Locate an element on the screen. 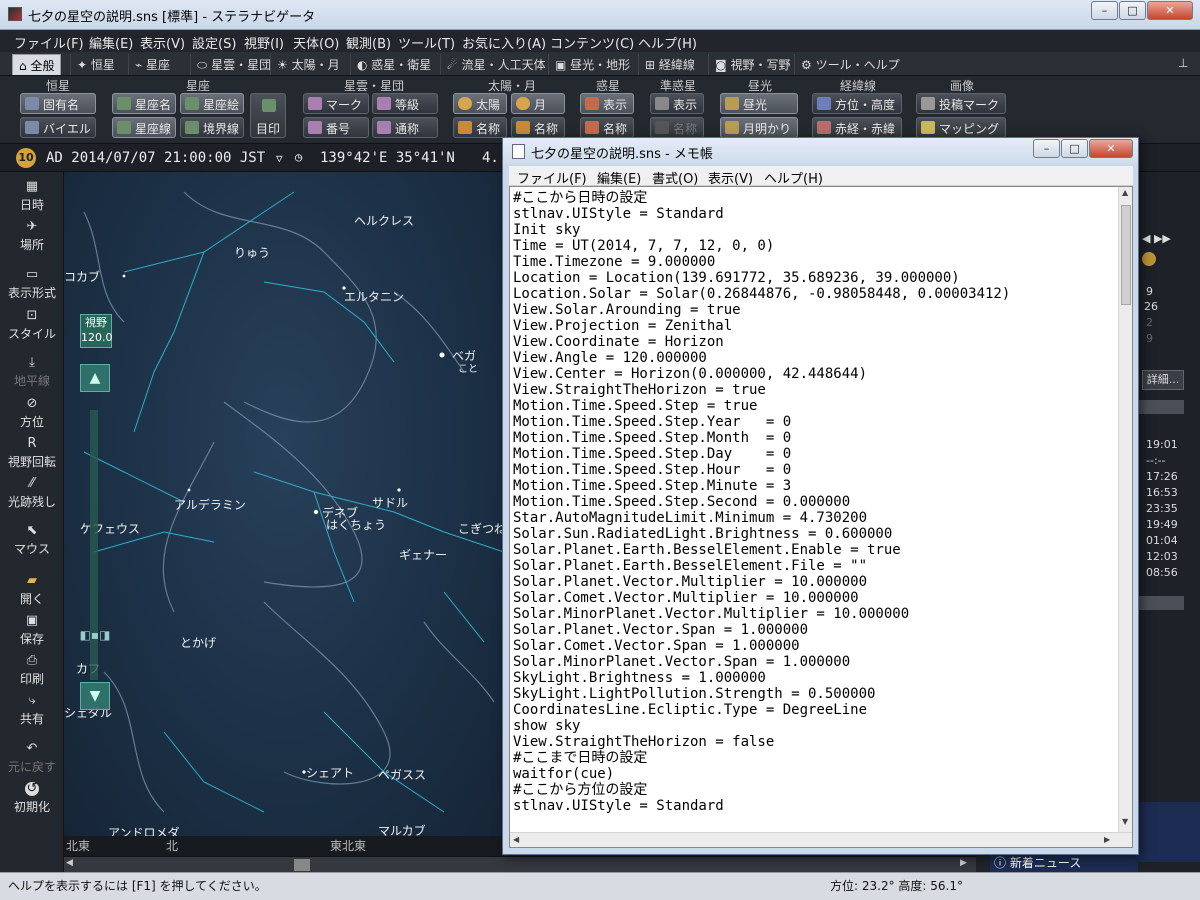 The image size is (1200, 900). script-line: Solar.Comet.Vector.Span = 1.000000 is located at coordinates (813, 646).